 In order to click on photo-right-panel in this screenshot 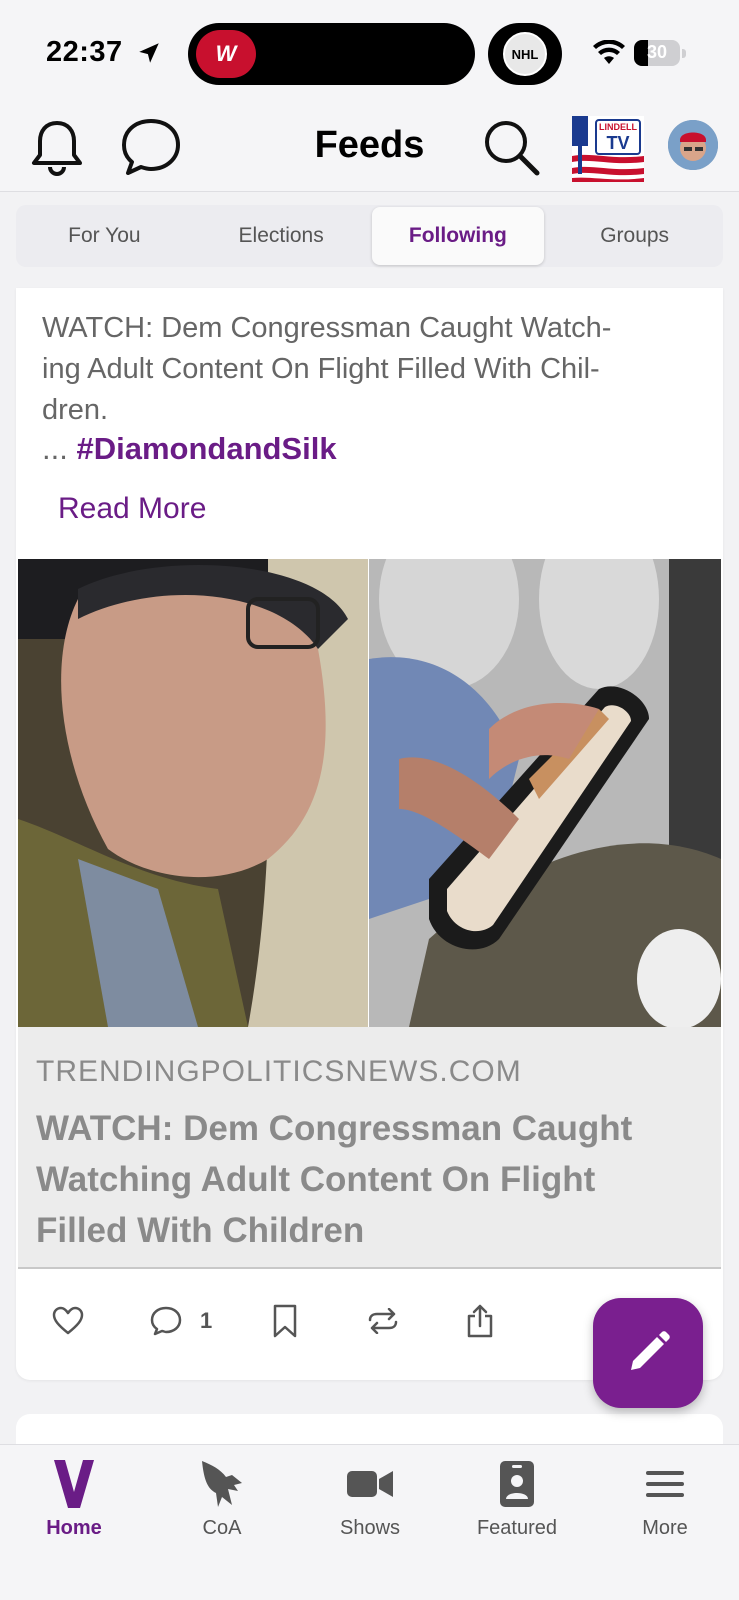, I will do `click(545, 793)`.